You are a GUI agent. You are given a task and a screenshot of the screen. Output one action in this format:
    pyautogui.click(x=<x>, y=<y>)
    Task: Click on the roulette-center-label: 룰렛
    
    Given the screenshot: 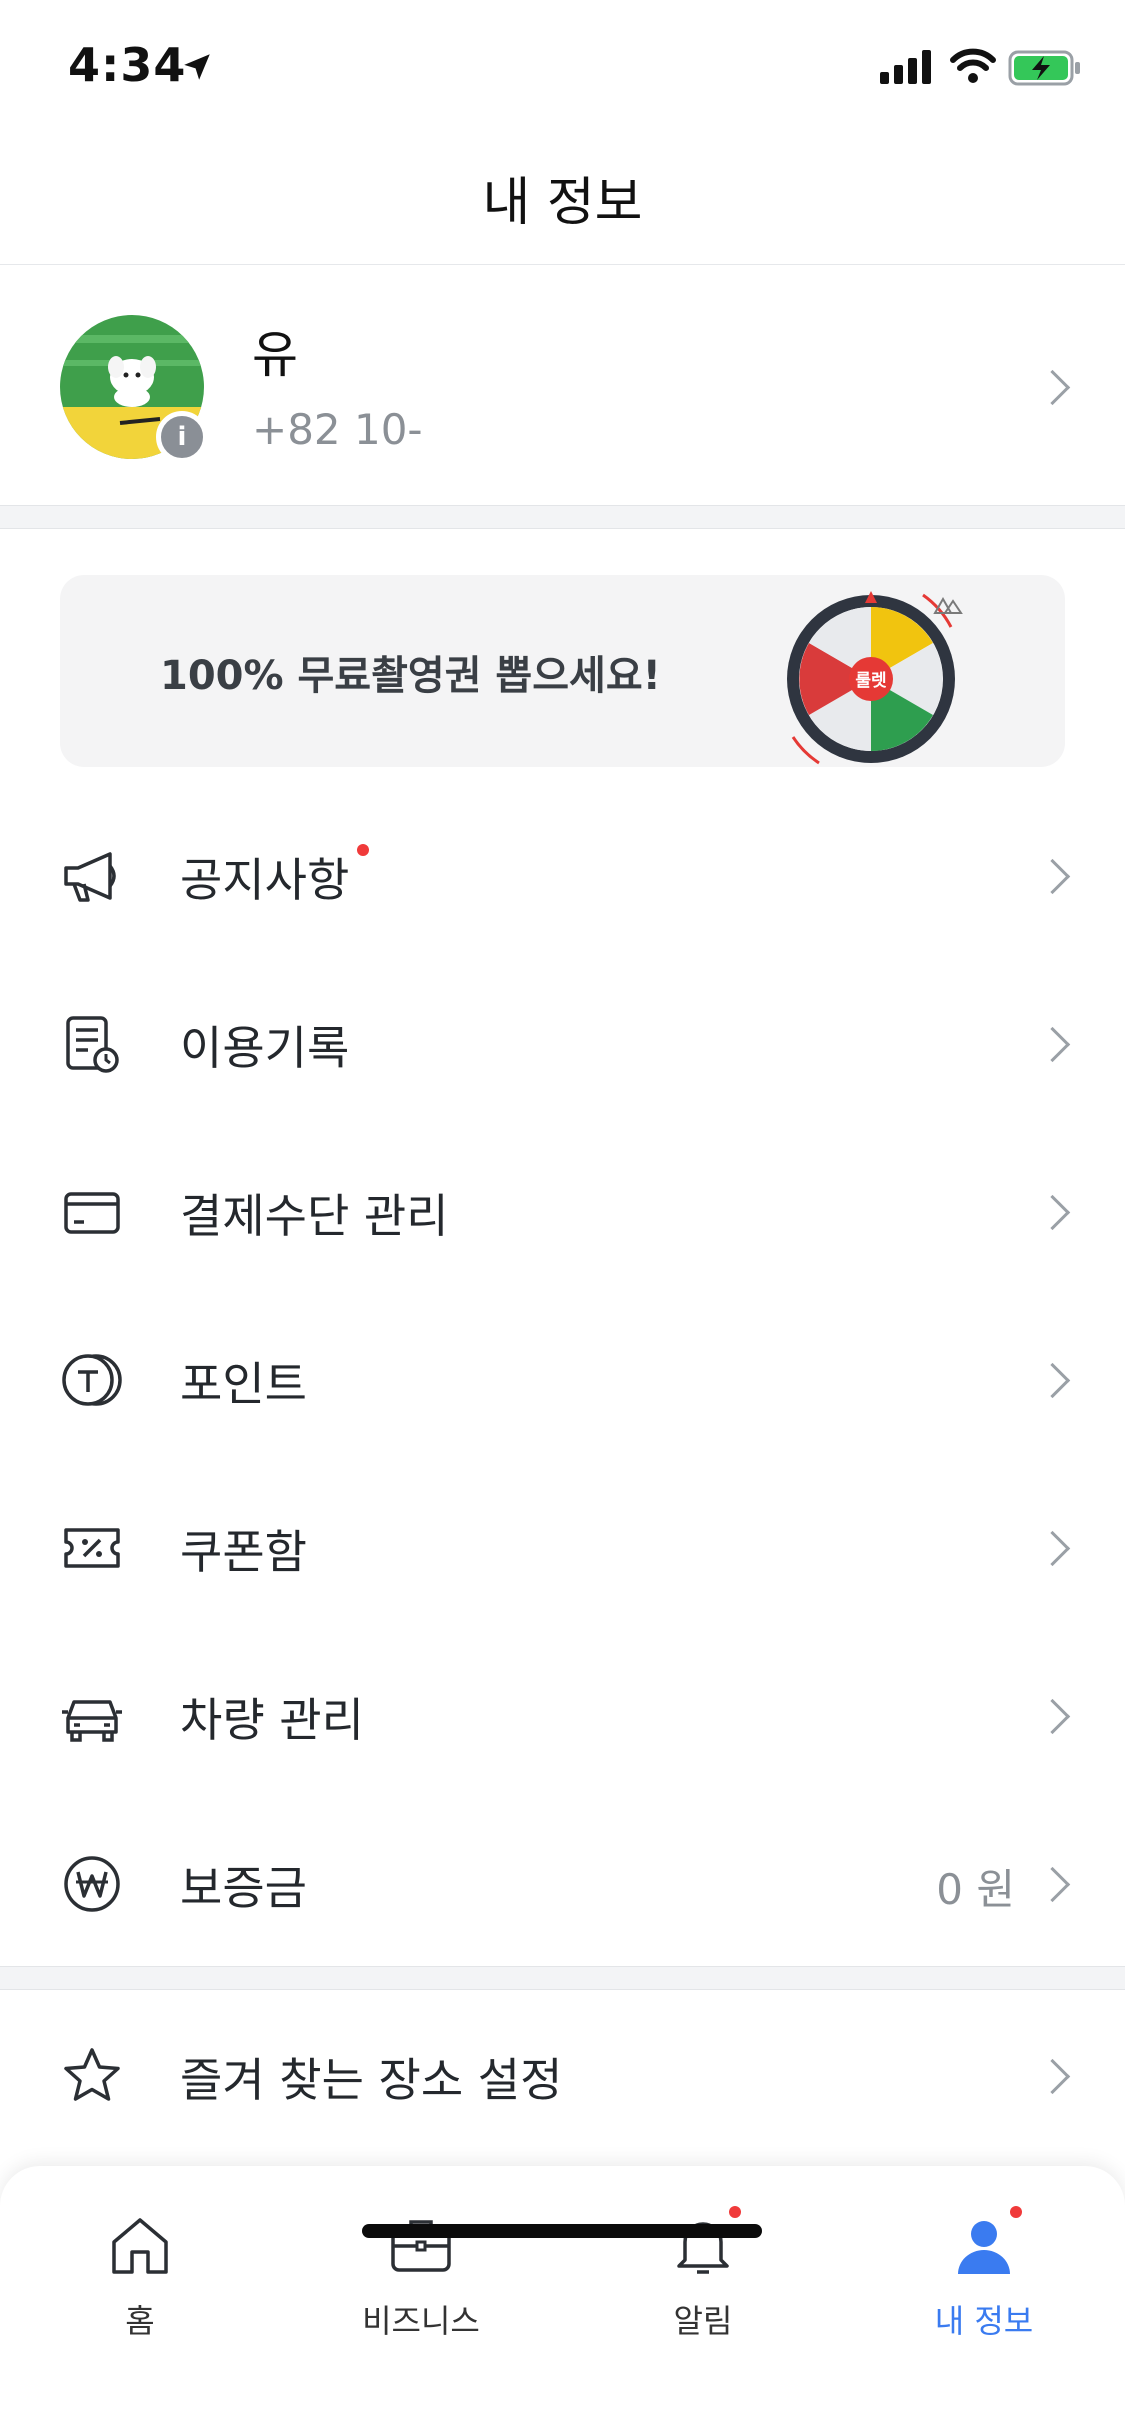 What is the action you would take?
    pyautogui.click(x=871, y=681)
    